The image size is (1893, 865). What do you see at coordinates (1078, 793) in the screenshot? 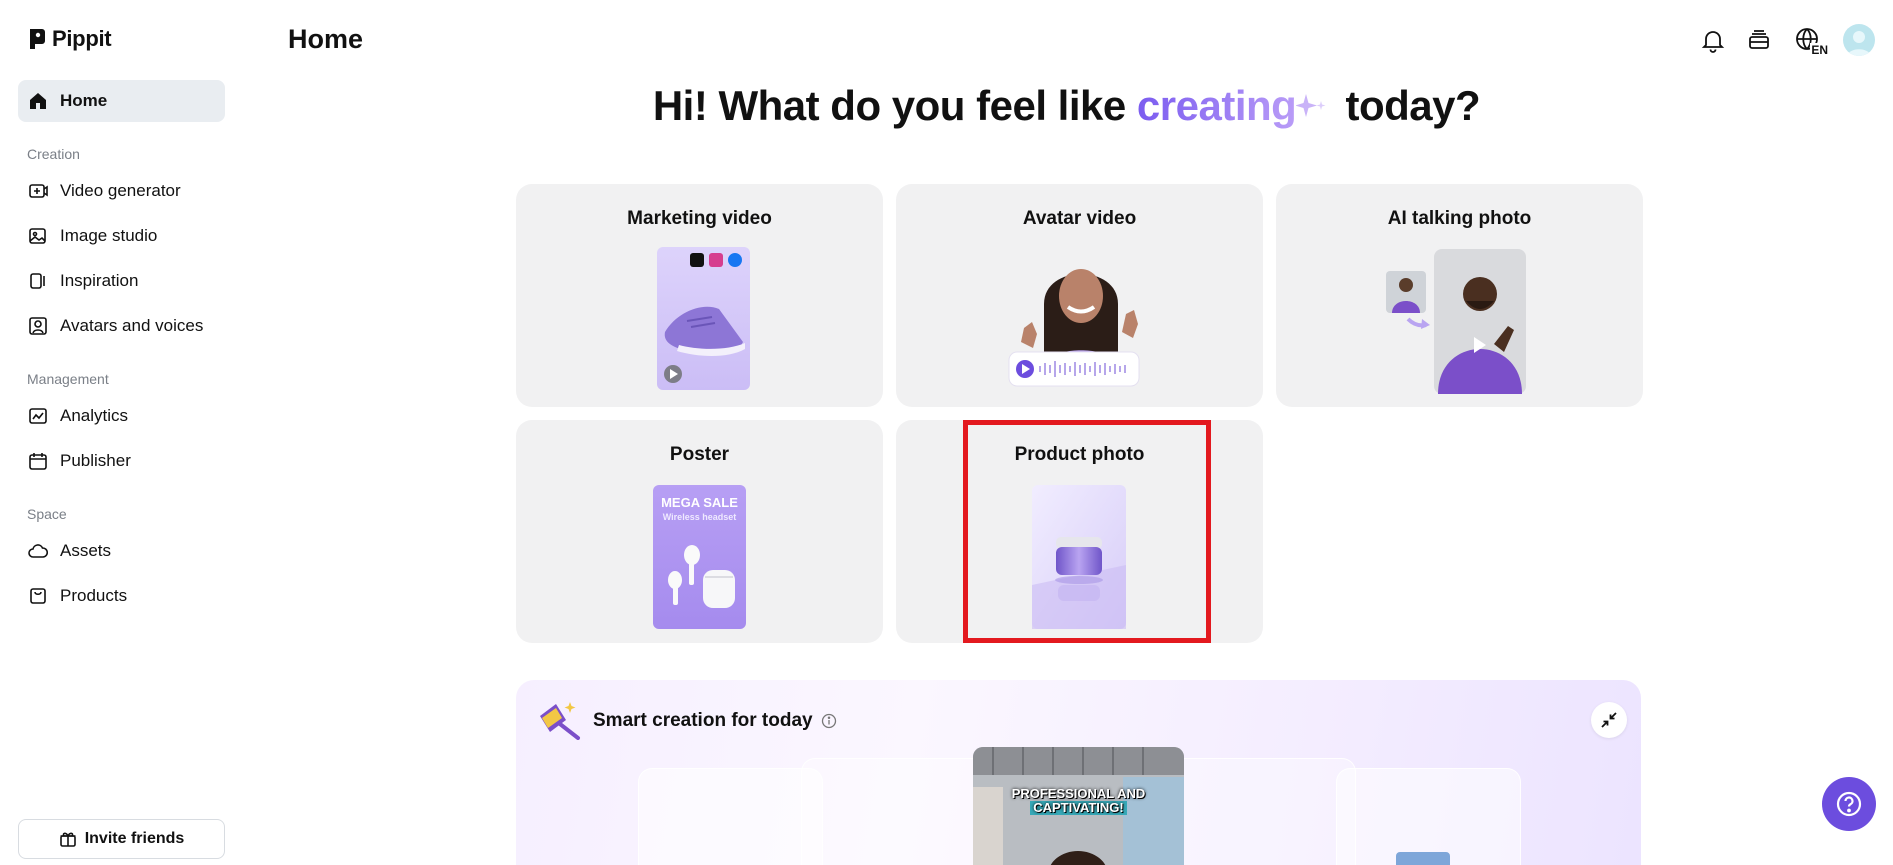
I see `video-caption-line-1: PROFESSIONAL AND` at bounding box center [1078, 793].